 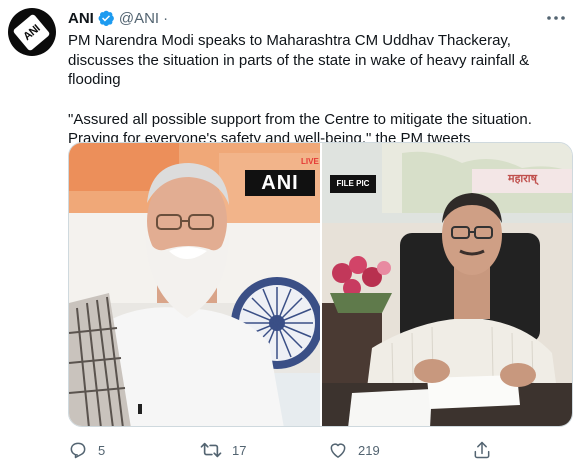 I want to click on tweet-header: ANI @ANI ·, so click(x=118, y=18).